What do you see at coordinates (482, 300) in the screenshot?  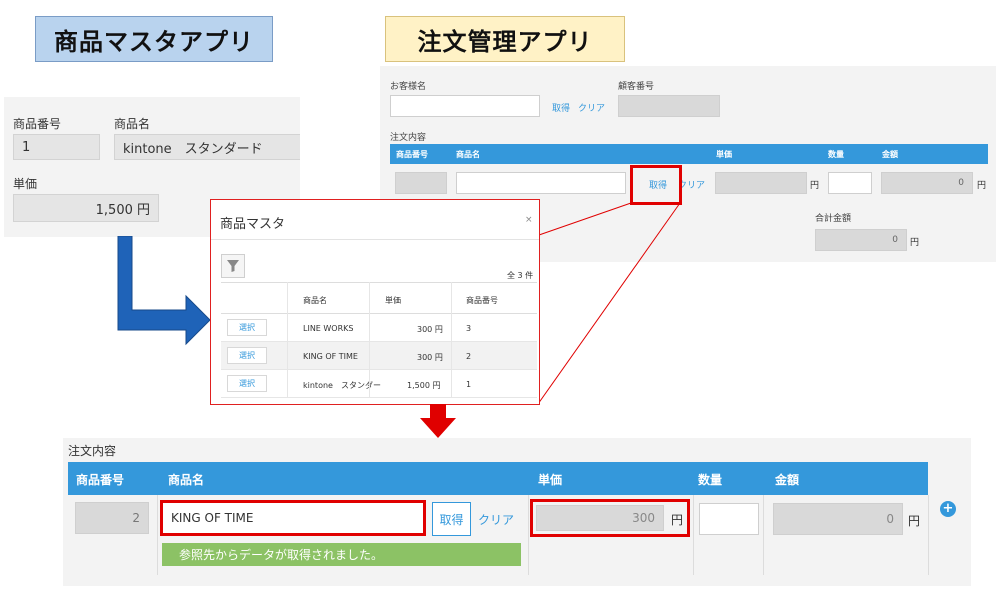 I see `dialog-col-code: 商品番号` at bounding box center [482, 300].